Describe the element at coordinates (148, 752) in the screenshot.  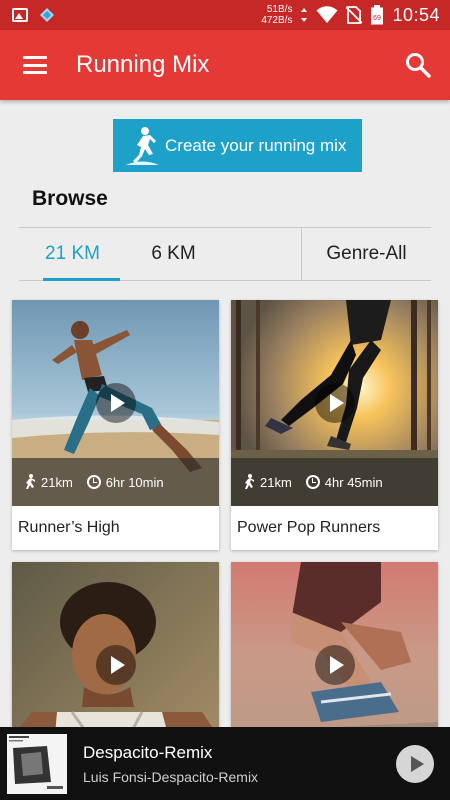
I see `track-title: Despacito-Remix` at that location.